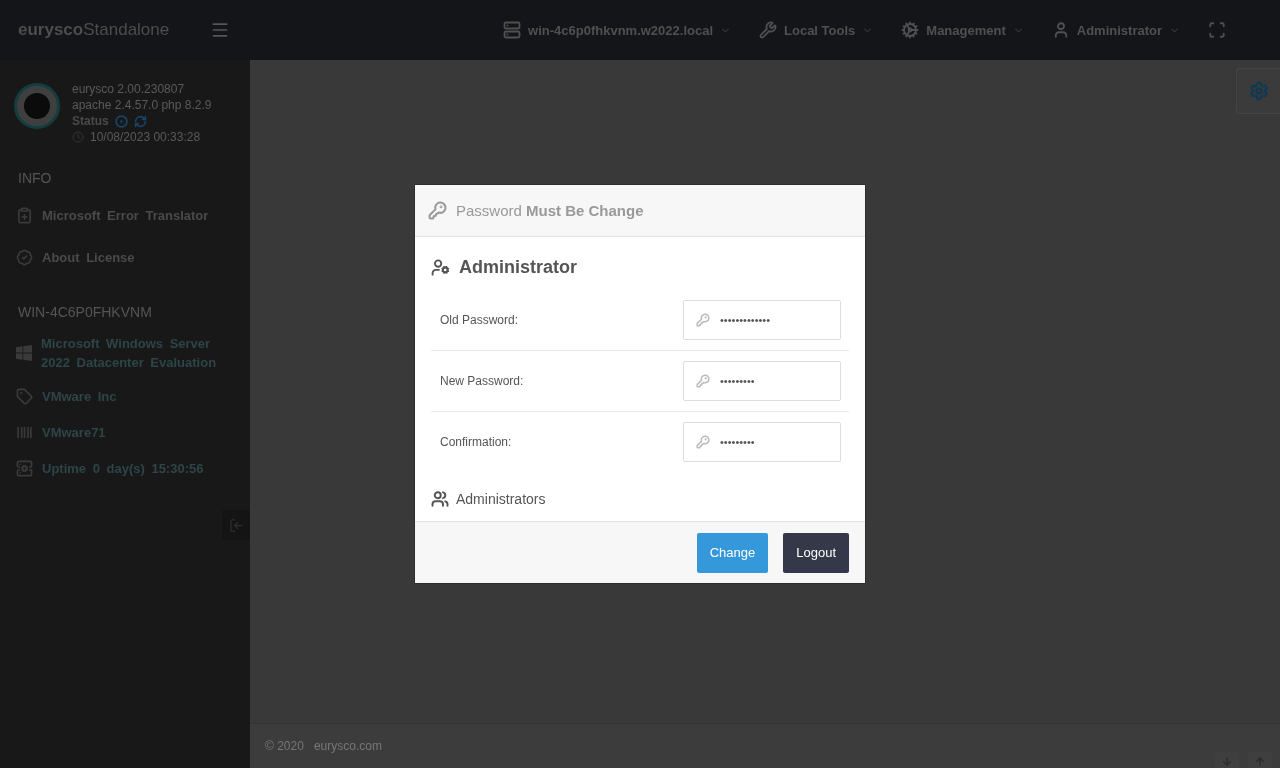 Image resolution: width=1280 pixels, height=768 pixels. I want to click on password-field: •••••••••••••, so click(762, 320).